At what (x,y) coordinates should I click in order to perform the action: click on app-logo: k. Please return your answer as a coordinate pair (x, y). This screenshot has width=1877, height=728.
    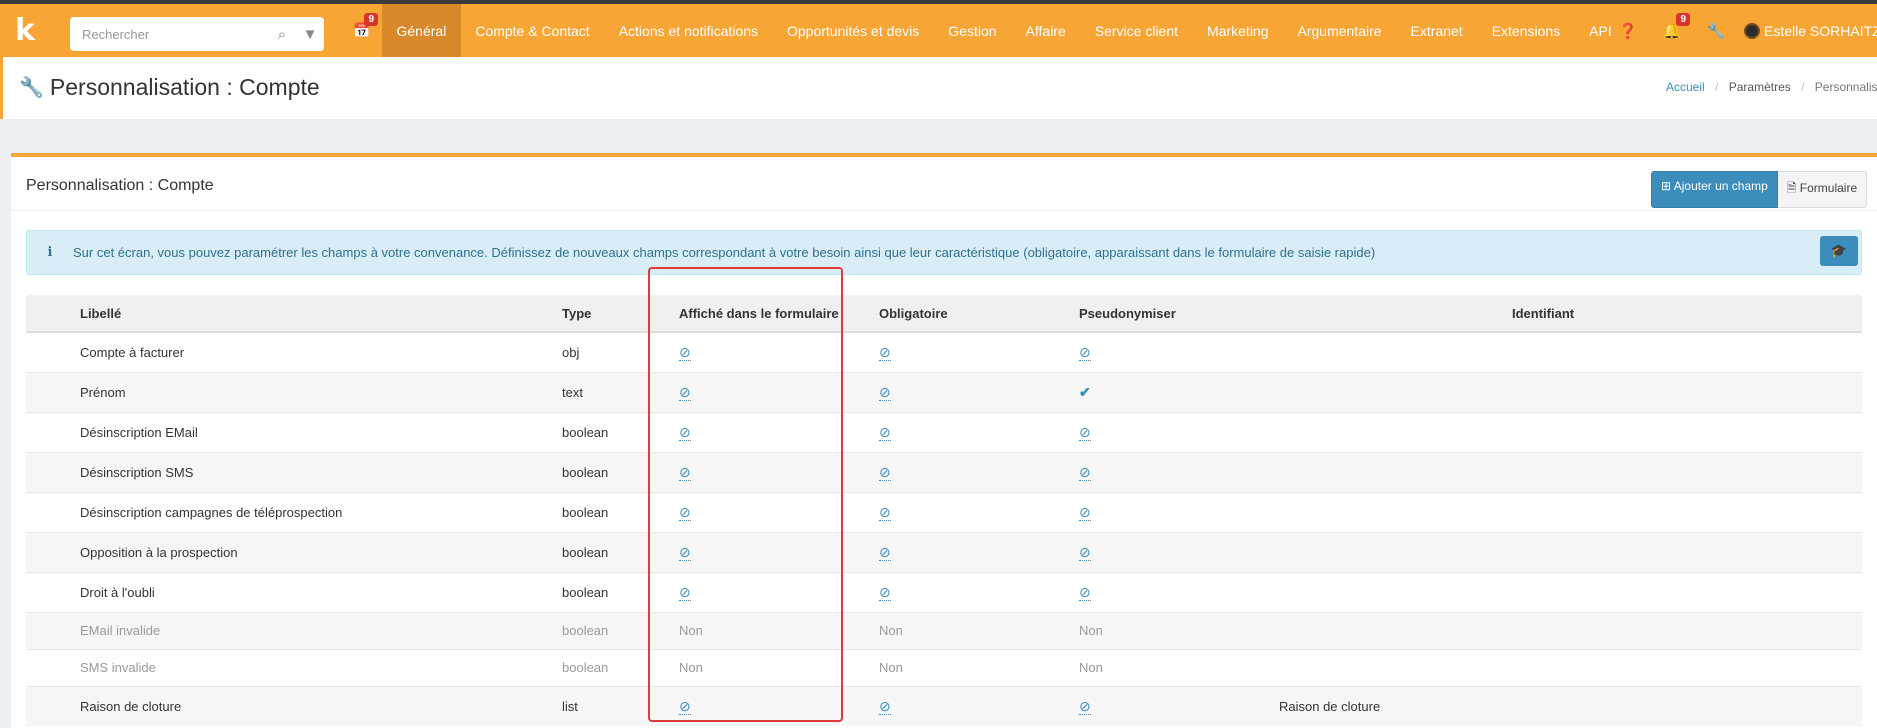
    Looking at the image, I should click on (25, 30).